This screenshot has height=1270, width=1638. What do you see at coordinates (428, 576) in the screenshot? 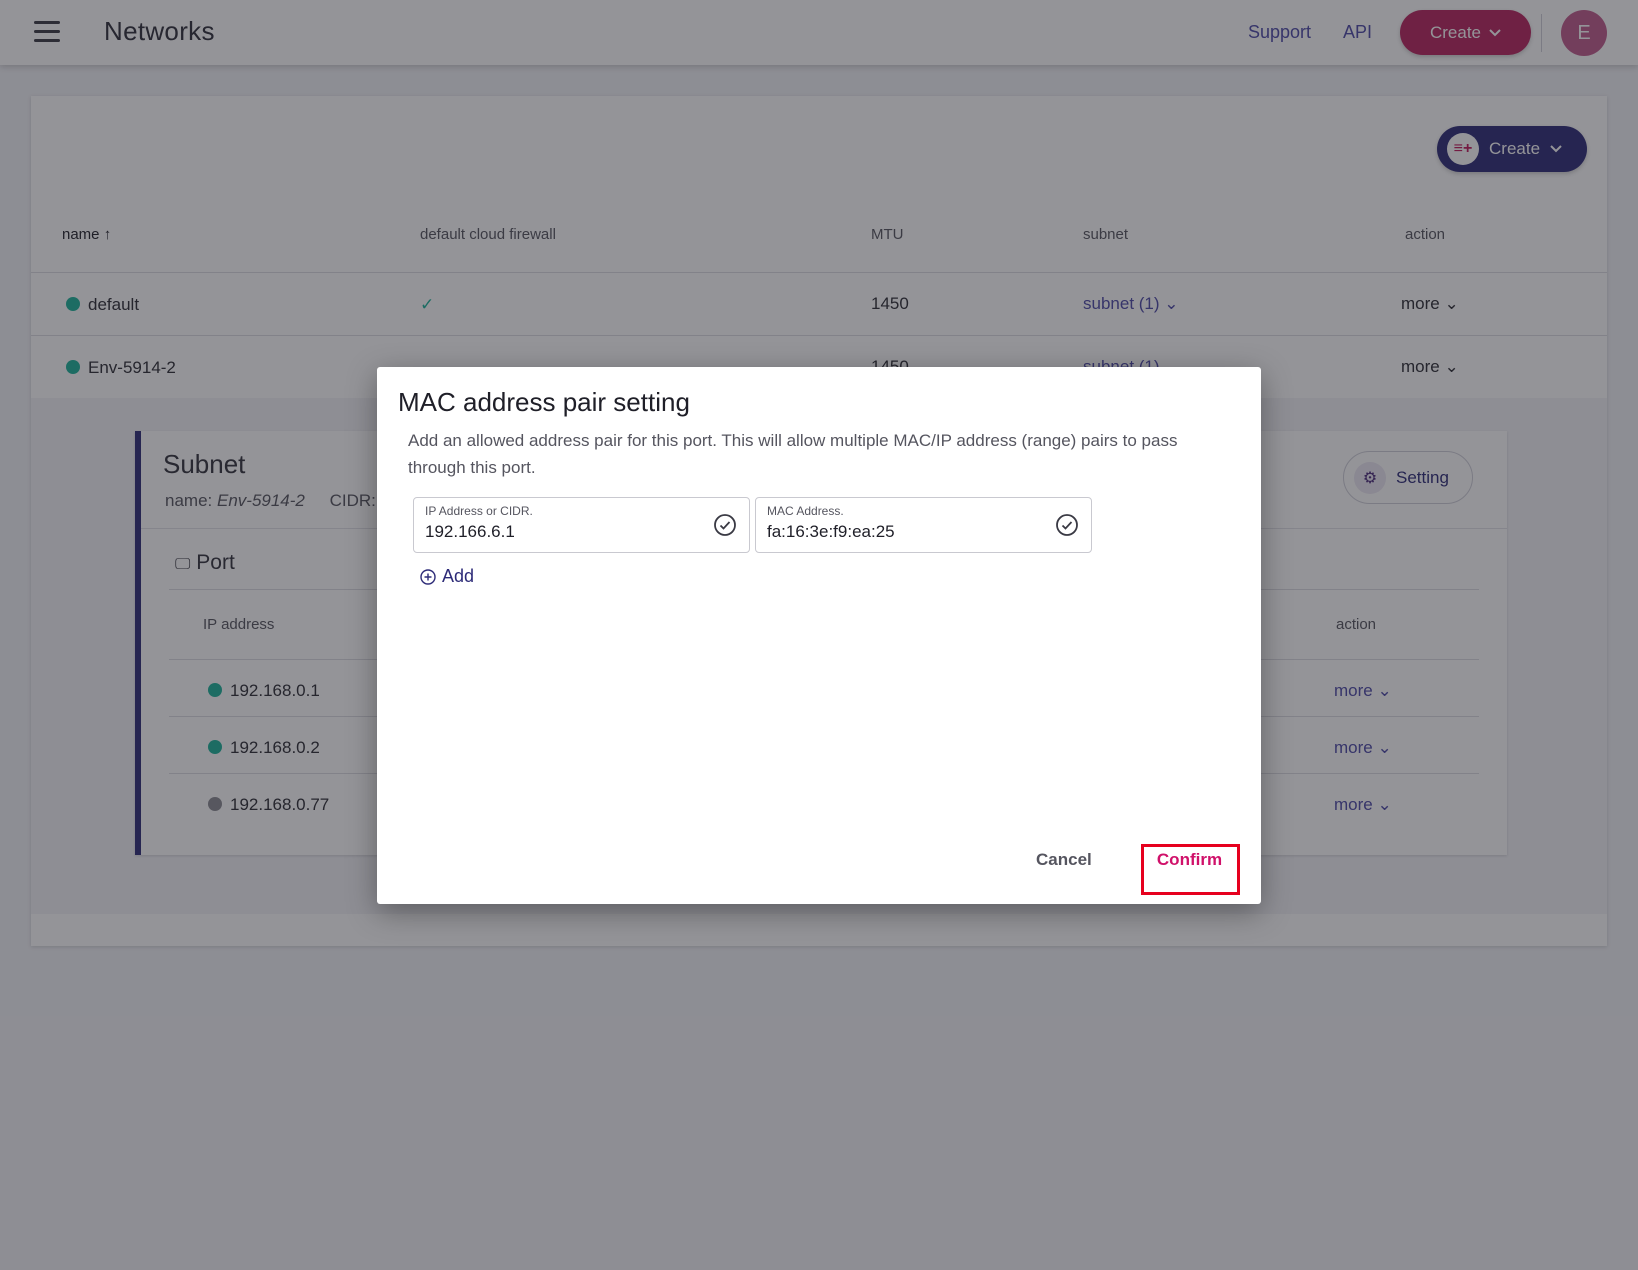
I see `plus-circle-icon` at bounding box center [428, 576].